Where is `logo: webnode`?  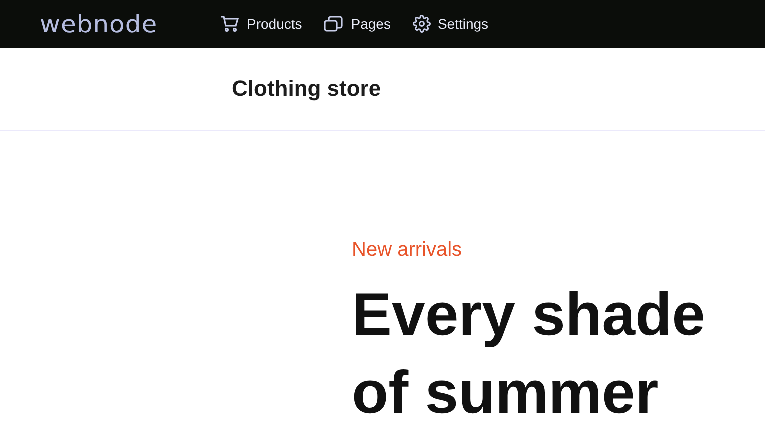 logo: webnode is located at coordinates (130, 24).